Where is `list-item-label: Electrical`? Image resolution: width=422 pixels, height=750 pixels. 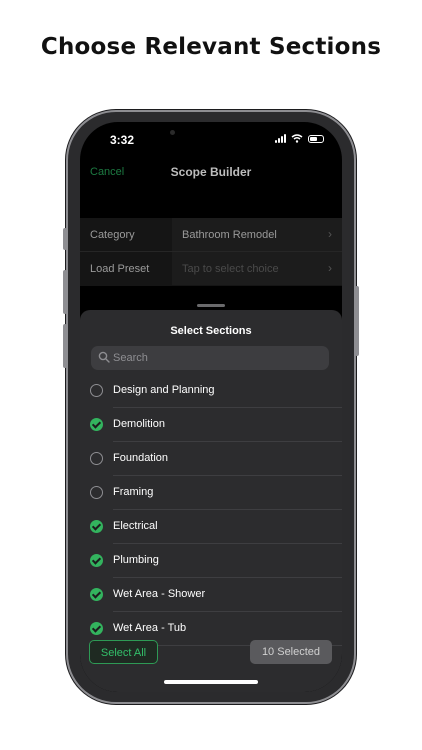
list-item-label: Electrical is located at coordinates (135, 526).